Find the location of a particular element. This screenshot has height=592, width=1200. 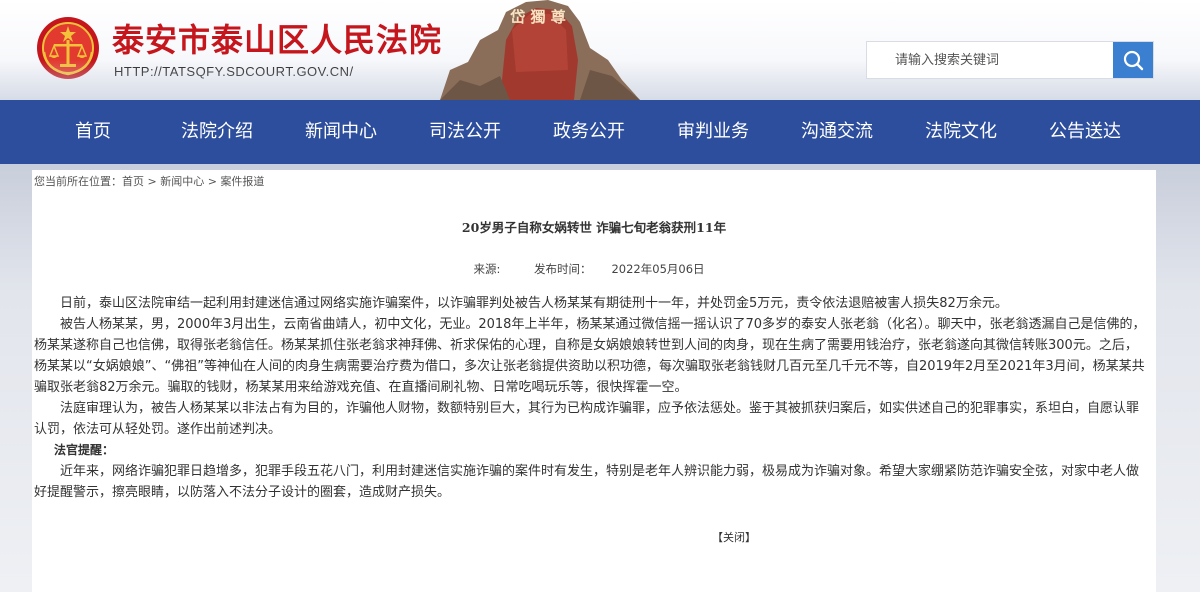

article-meta: 来源: 发布时间： 2022年05月06日 is located at coordinates (594, 269).